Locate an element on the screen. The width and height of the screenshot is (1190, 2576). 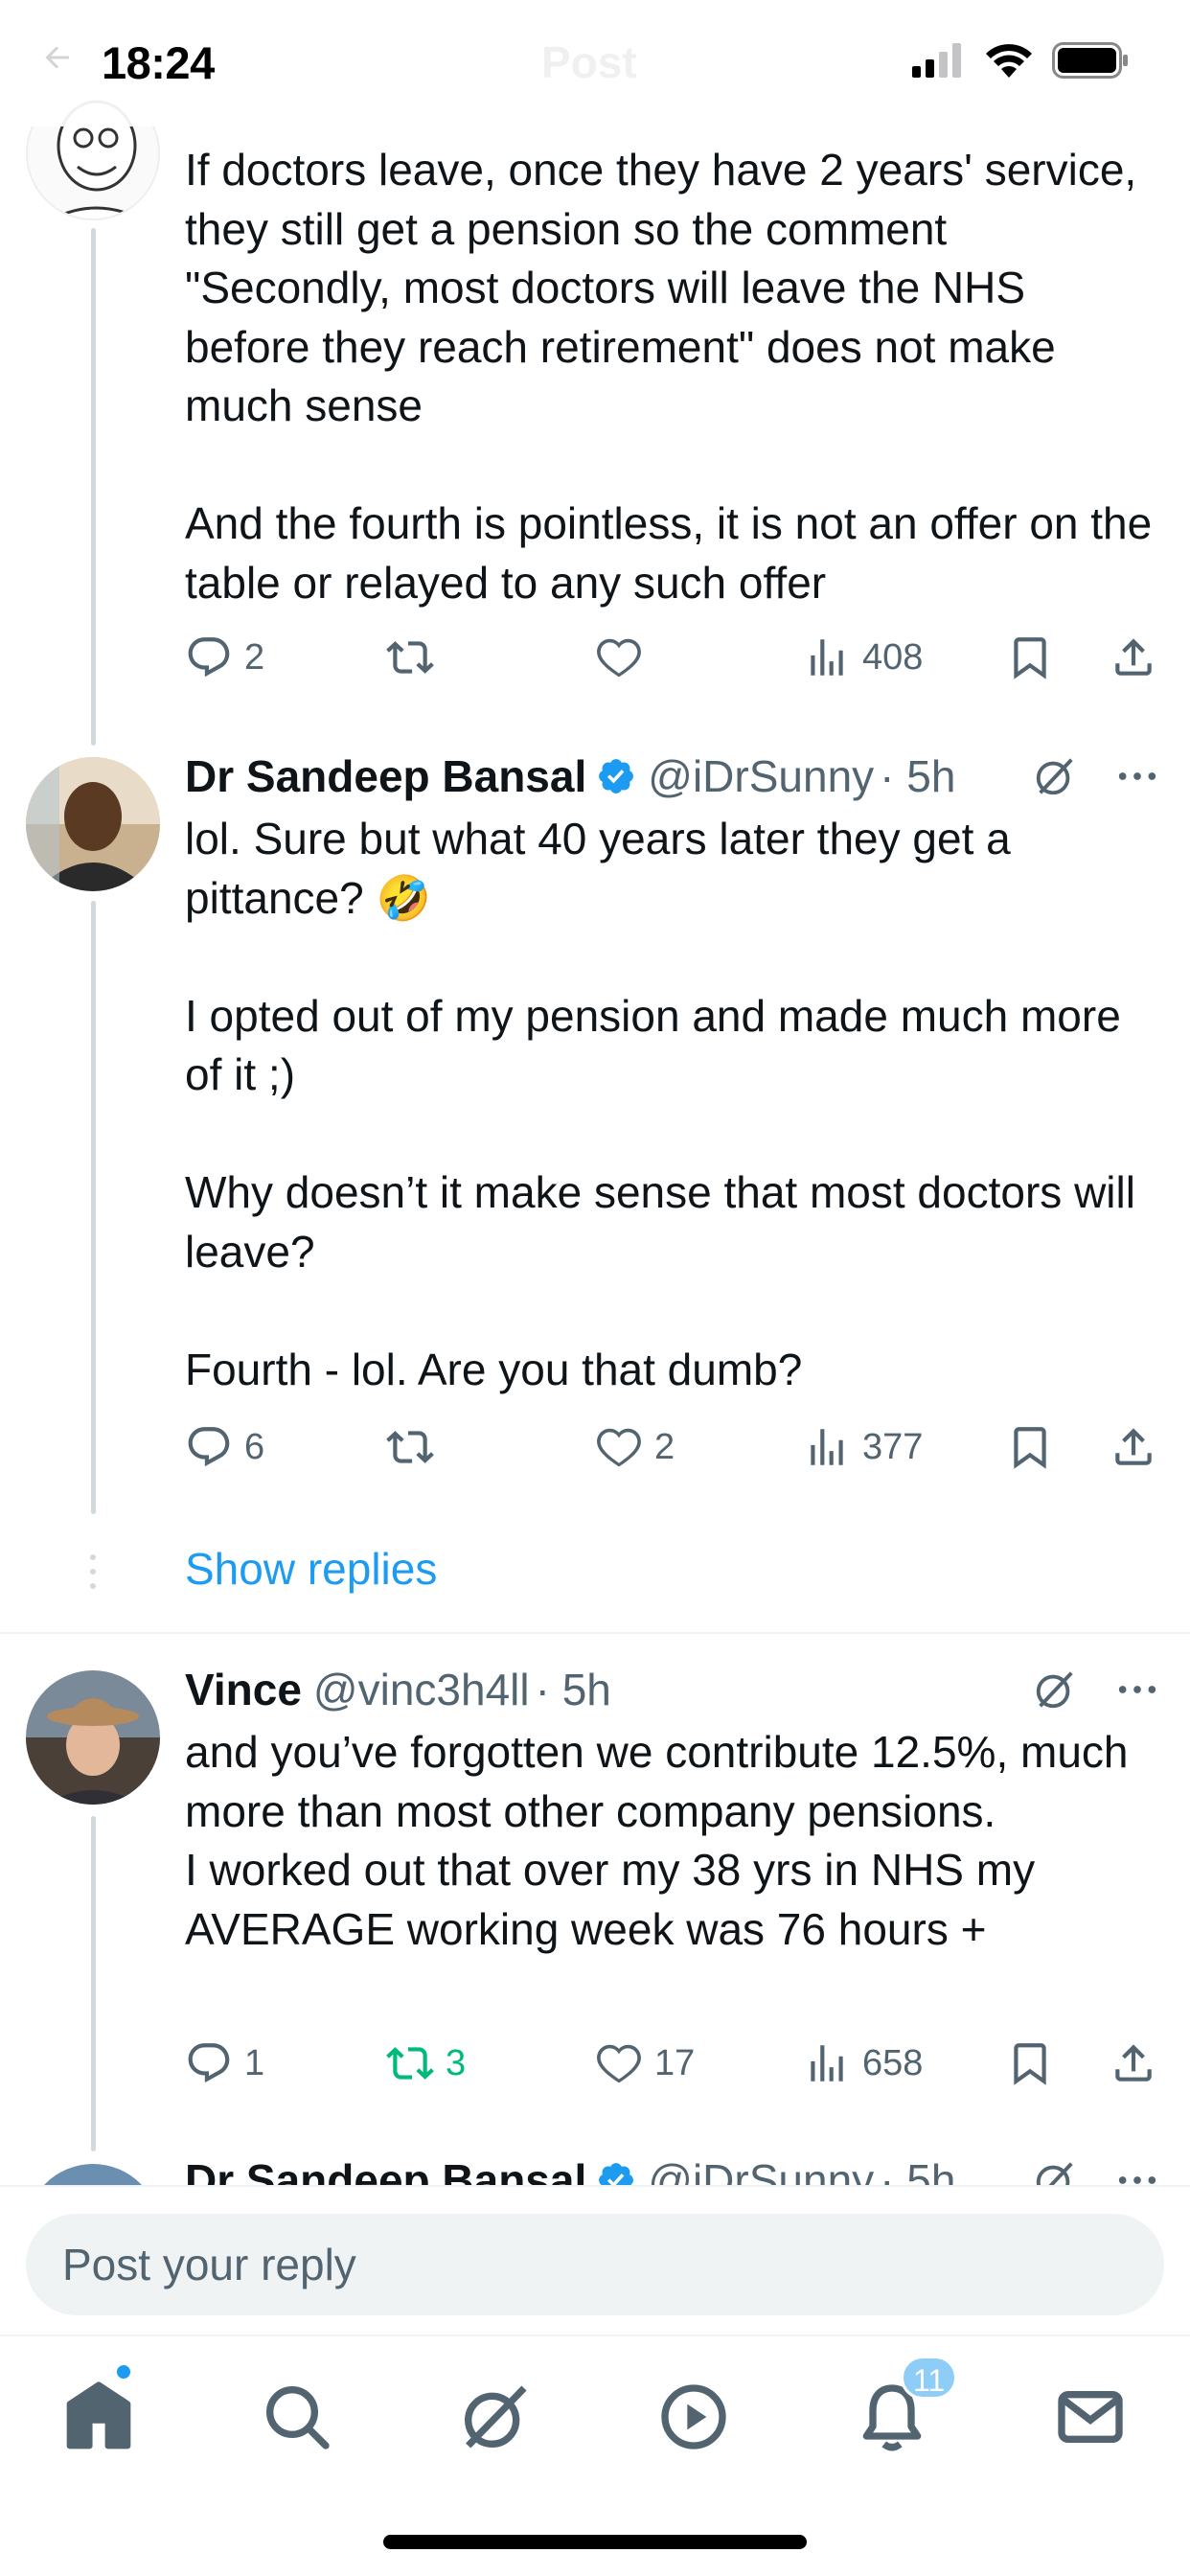
reply-count: 1 is located at coordinates (255, 2062).